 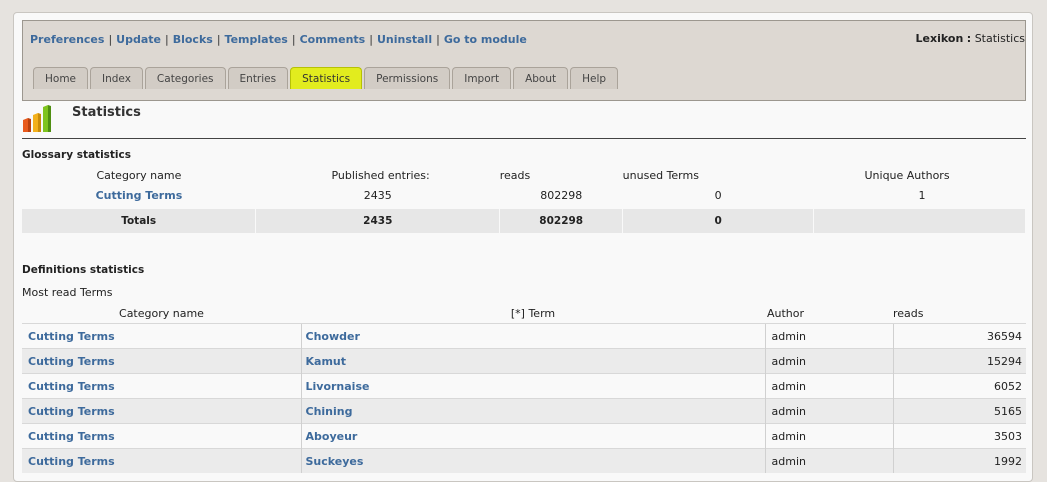 What do you see at coordinates (524, 436) in the screenshot?
I see `table-row: Cutting Terms Aboyeur admin 3503` at bounding box center [524, 436].